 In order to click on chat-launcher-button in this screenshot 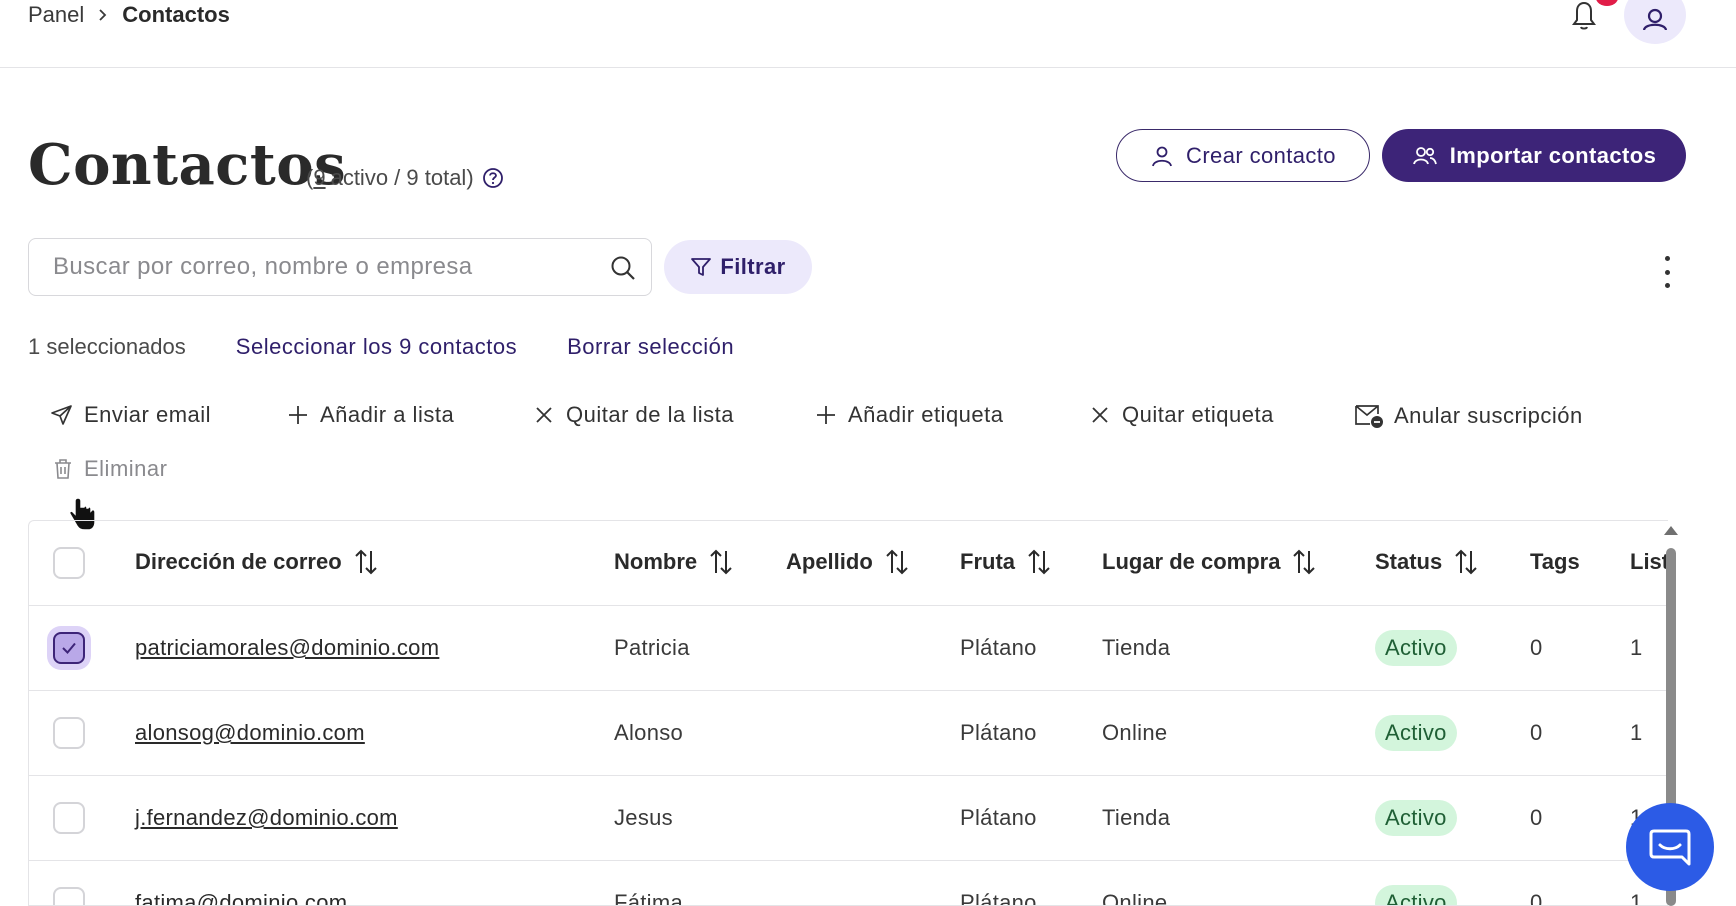, I will do `click(1670, 847)`.